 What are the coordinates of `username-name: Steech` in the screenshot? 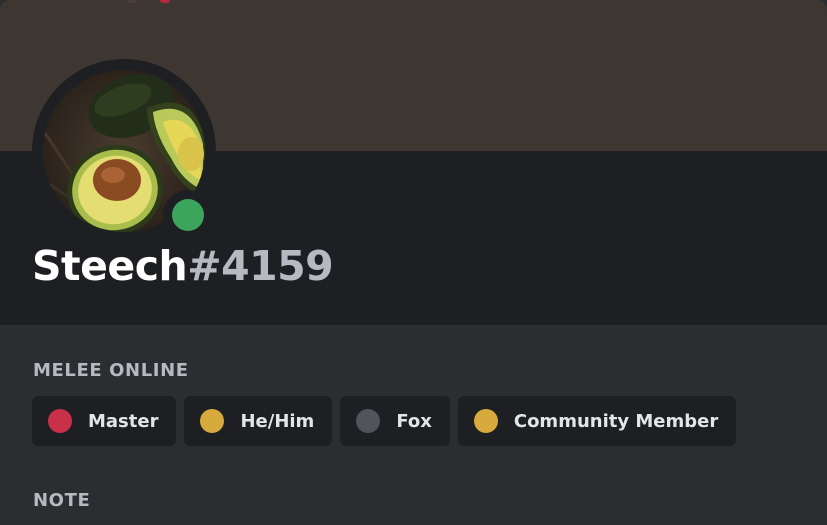 It's located at (110, 266).